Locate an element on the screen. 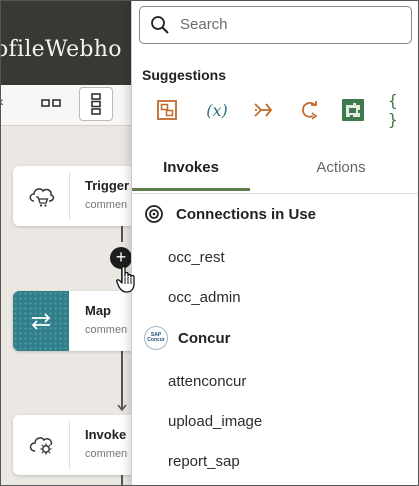  connection-item: upload_image is located at coordinates (215, 421).